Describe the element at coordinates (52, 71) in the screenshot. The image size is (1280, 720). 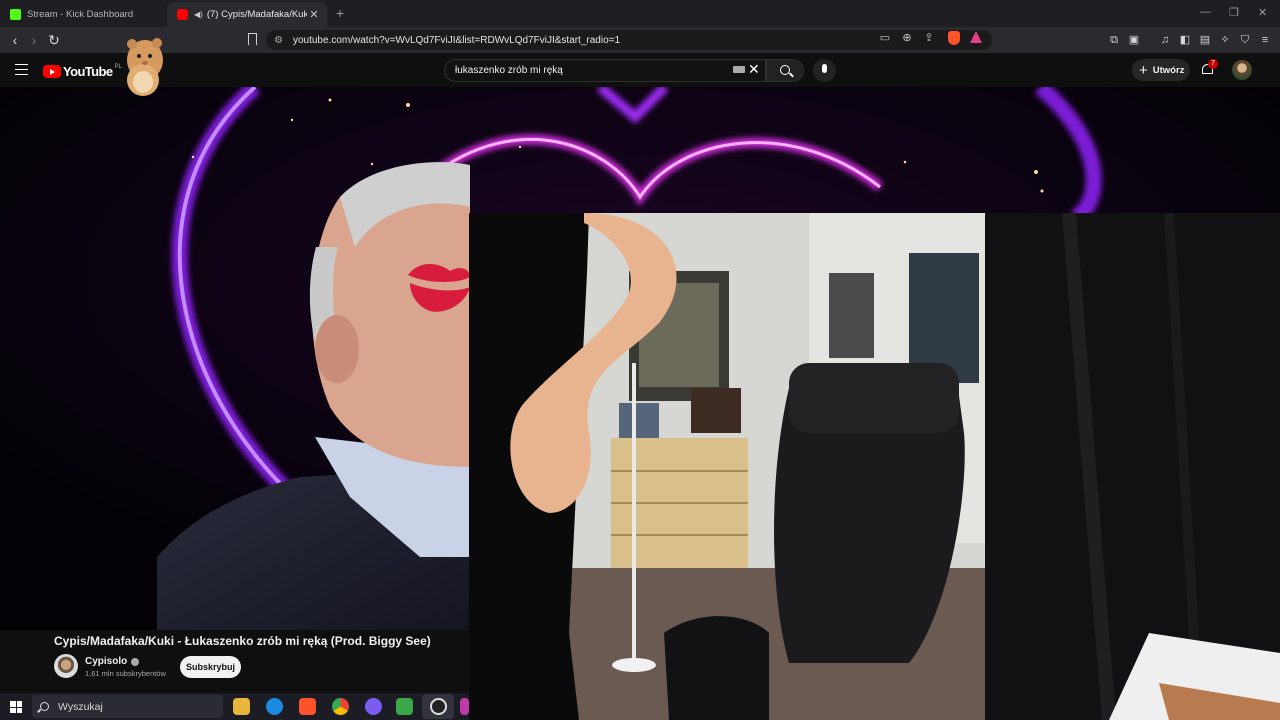
I see `youtube-play-icon` at that location.